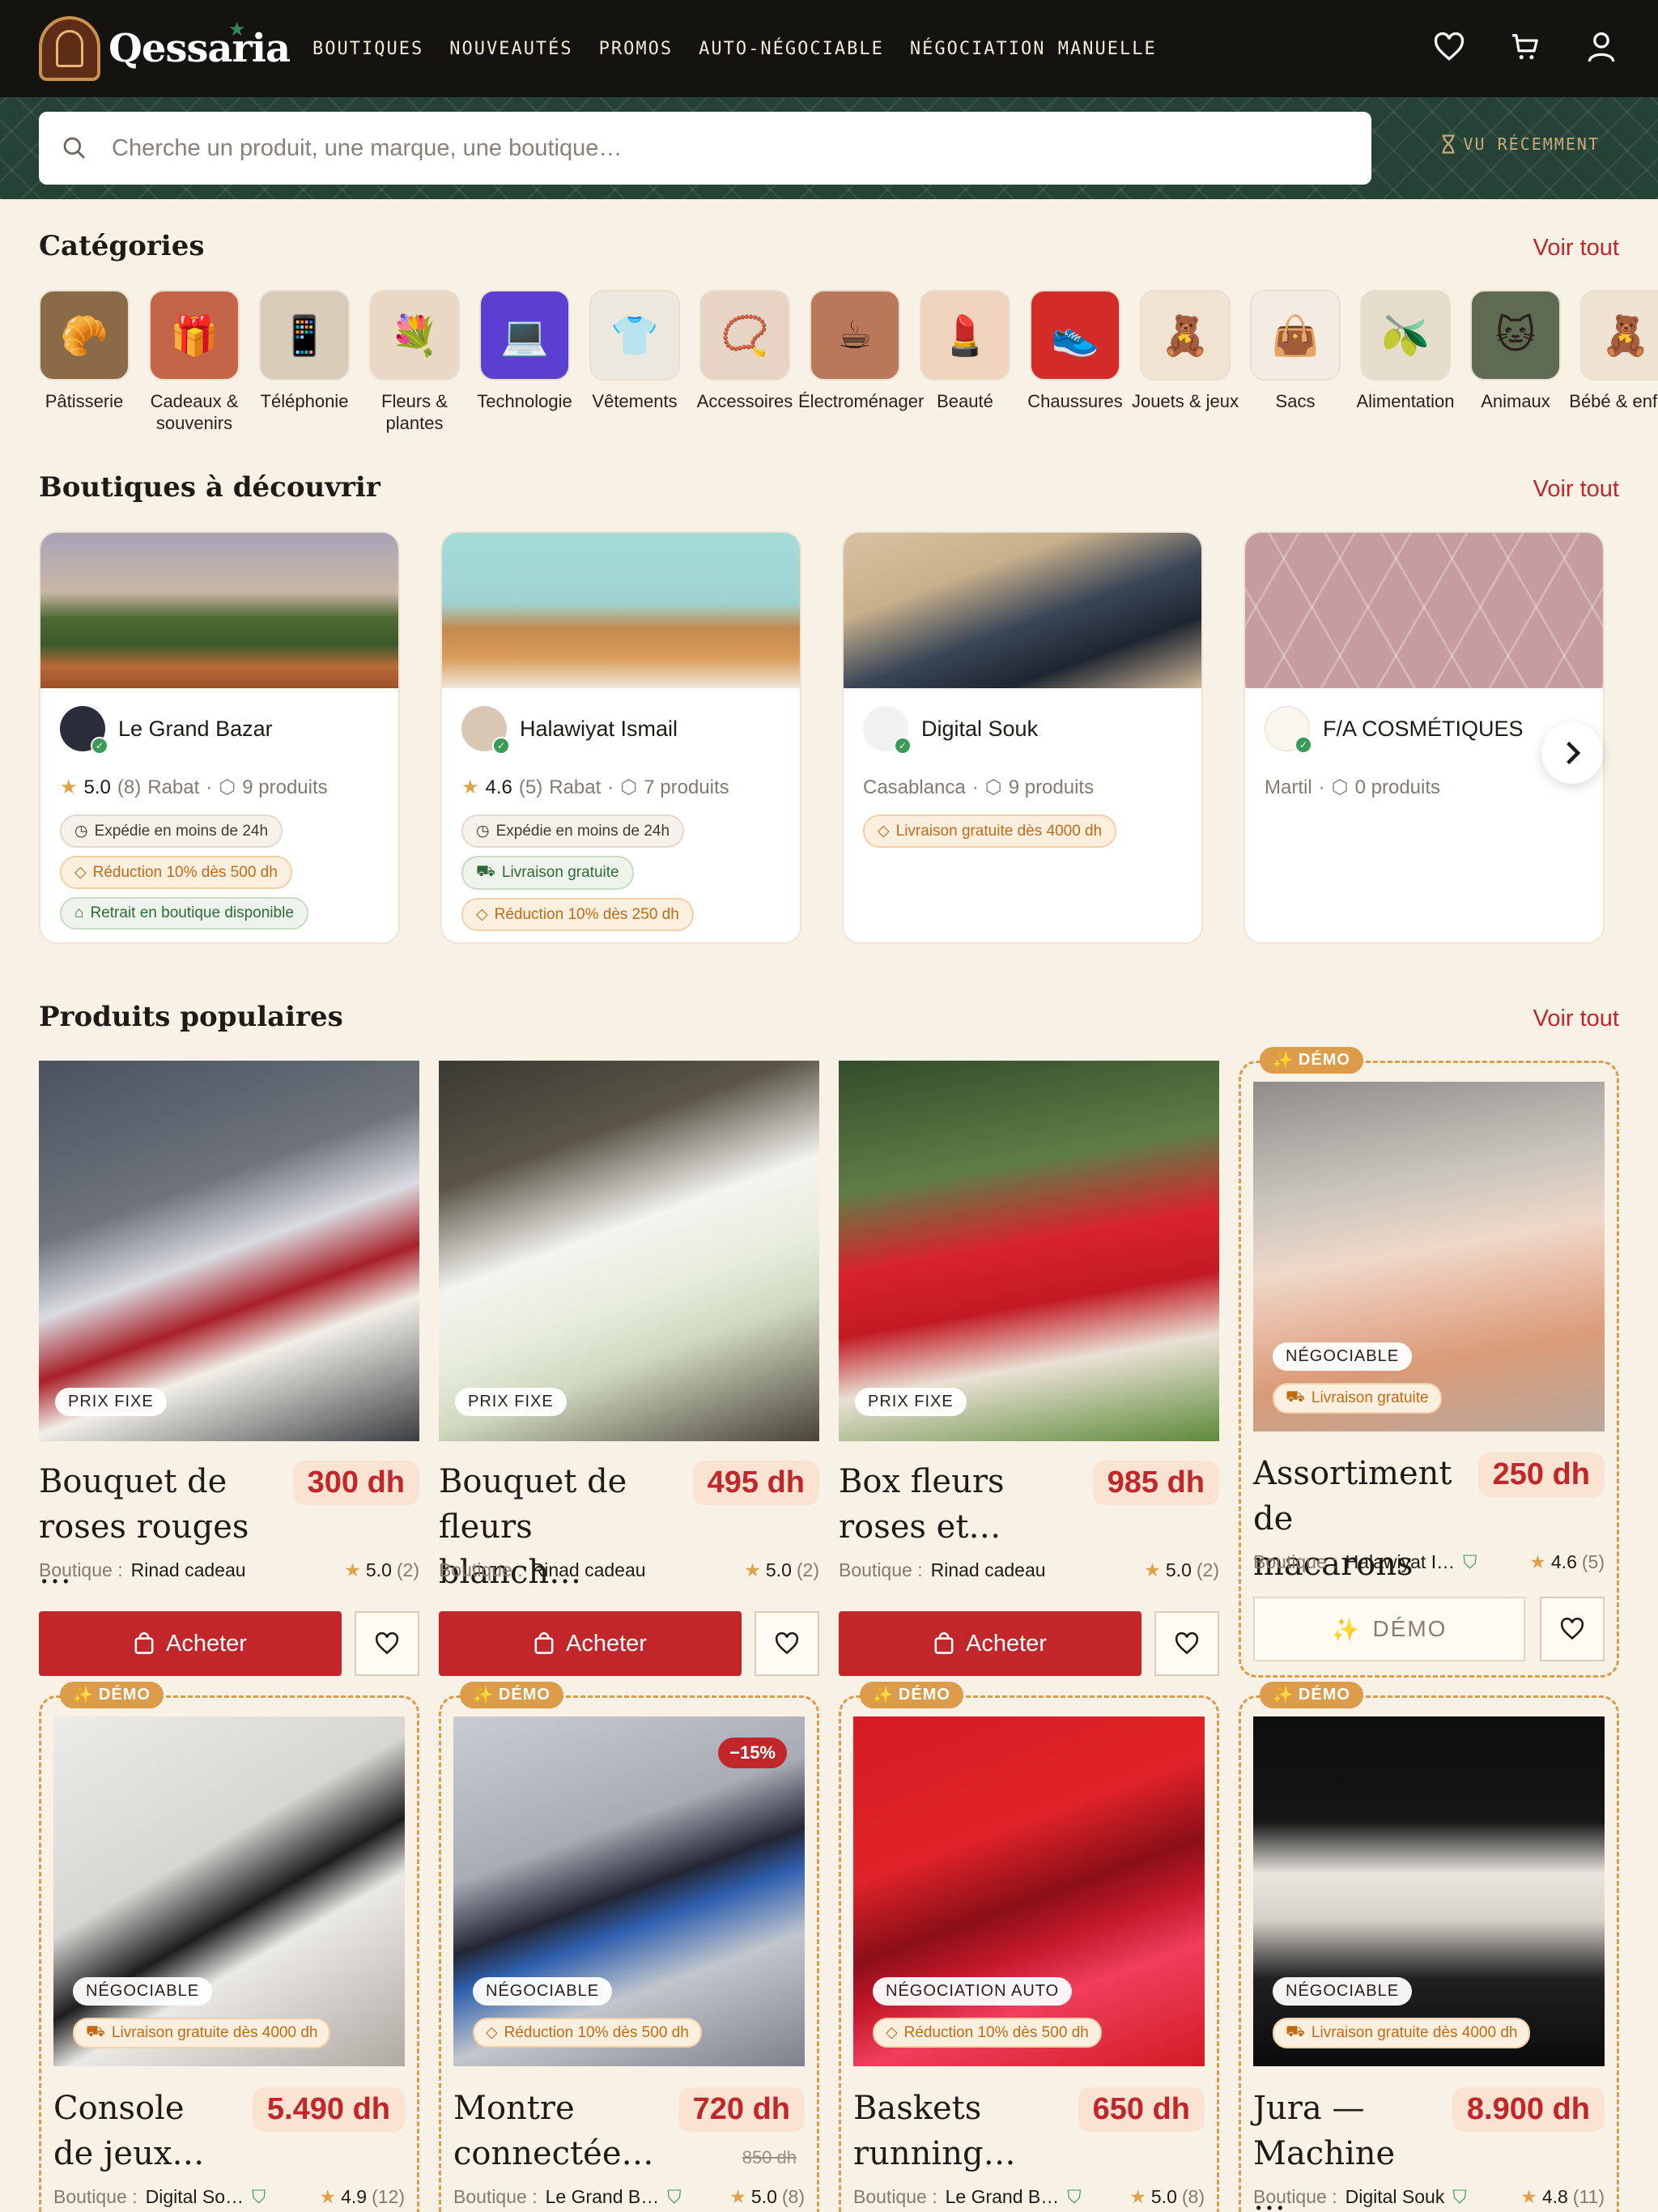 Image resolution: width=1658 pixels, height=2212 pixels. Describe the element at coordinates (634, 362) in the screenshot. I see `category-vetements: 👕 Vêtements` at that location.